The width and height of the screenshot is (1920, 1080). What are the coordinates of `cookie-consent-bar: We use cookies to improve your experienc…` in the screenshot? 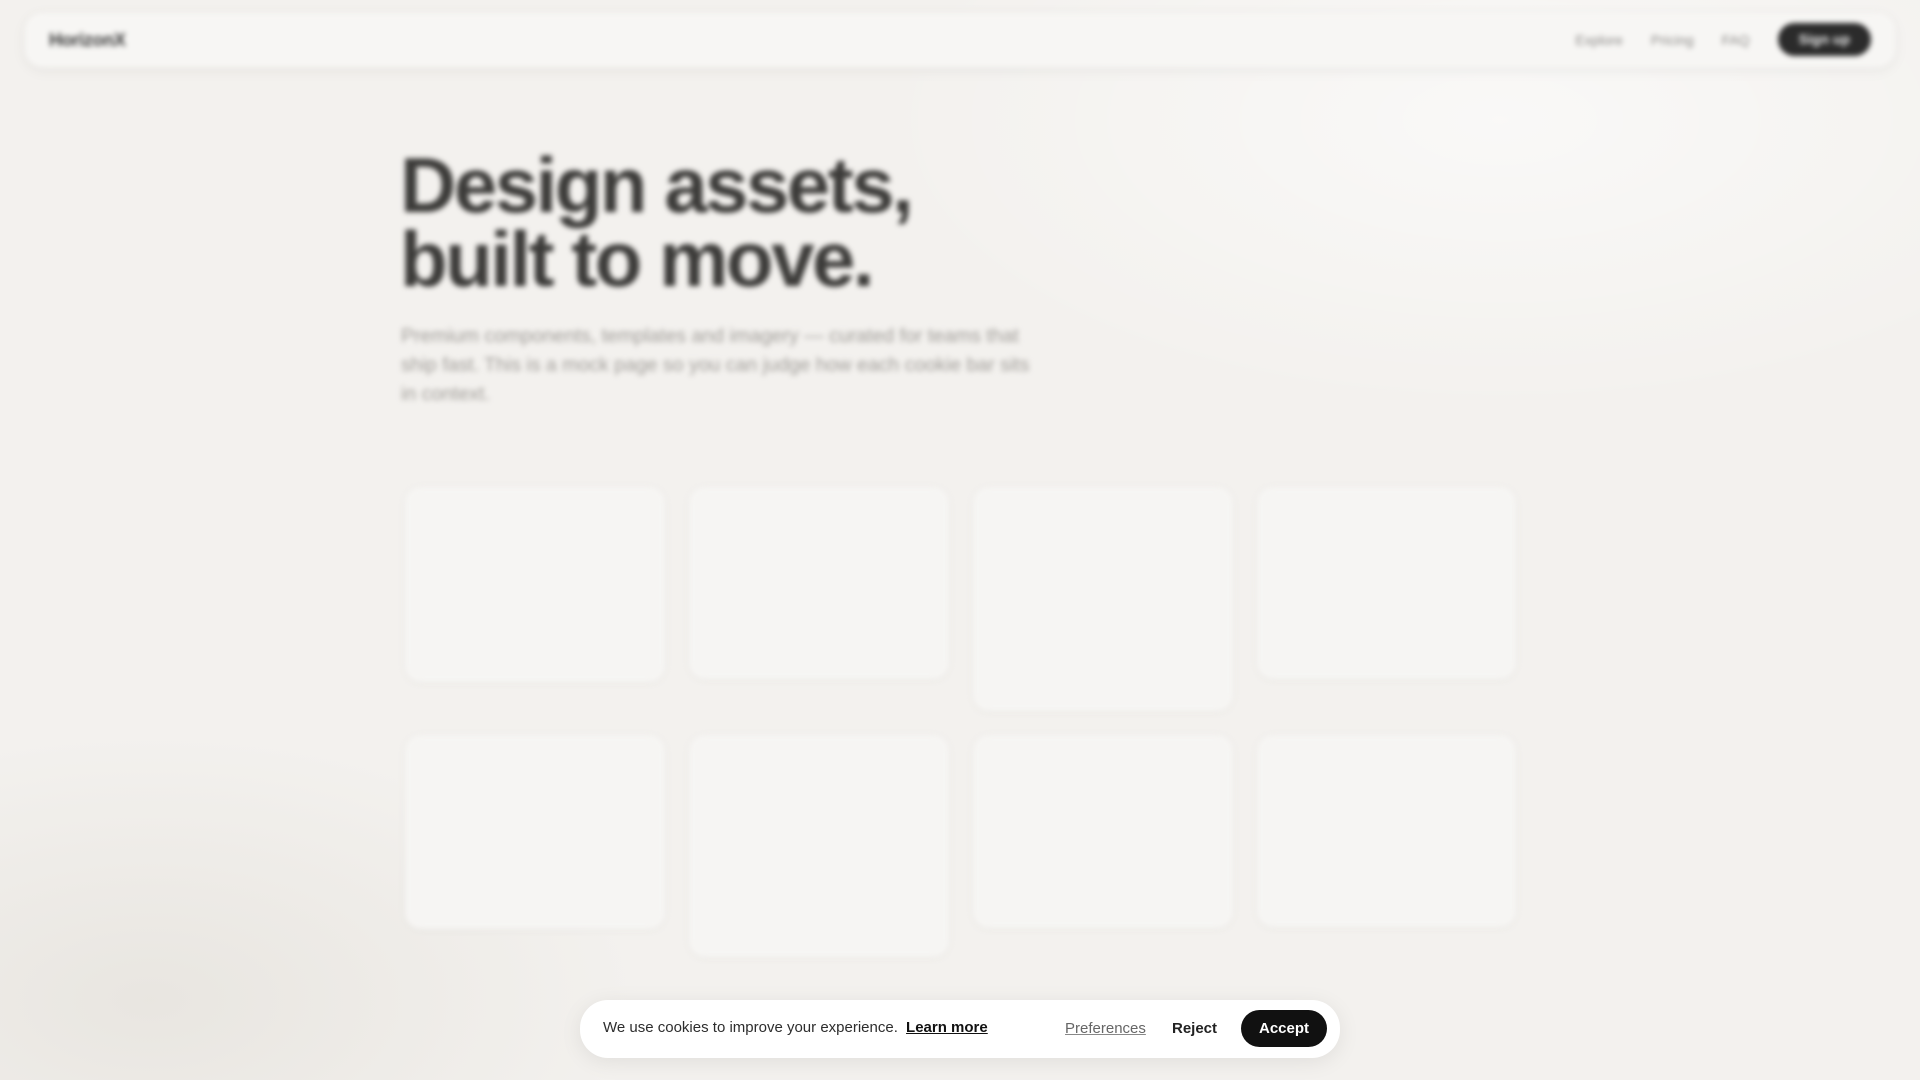 It's located at (960, 1029).